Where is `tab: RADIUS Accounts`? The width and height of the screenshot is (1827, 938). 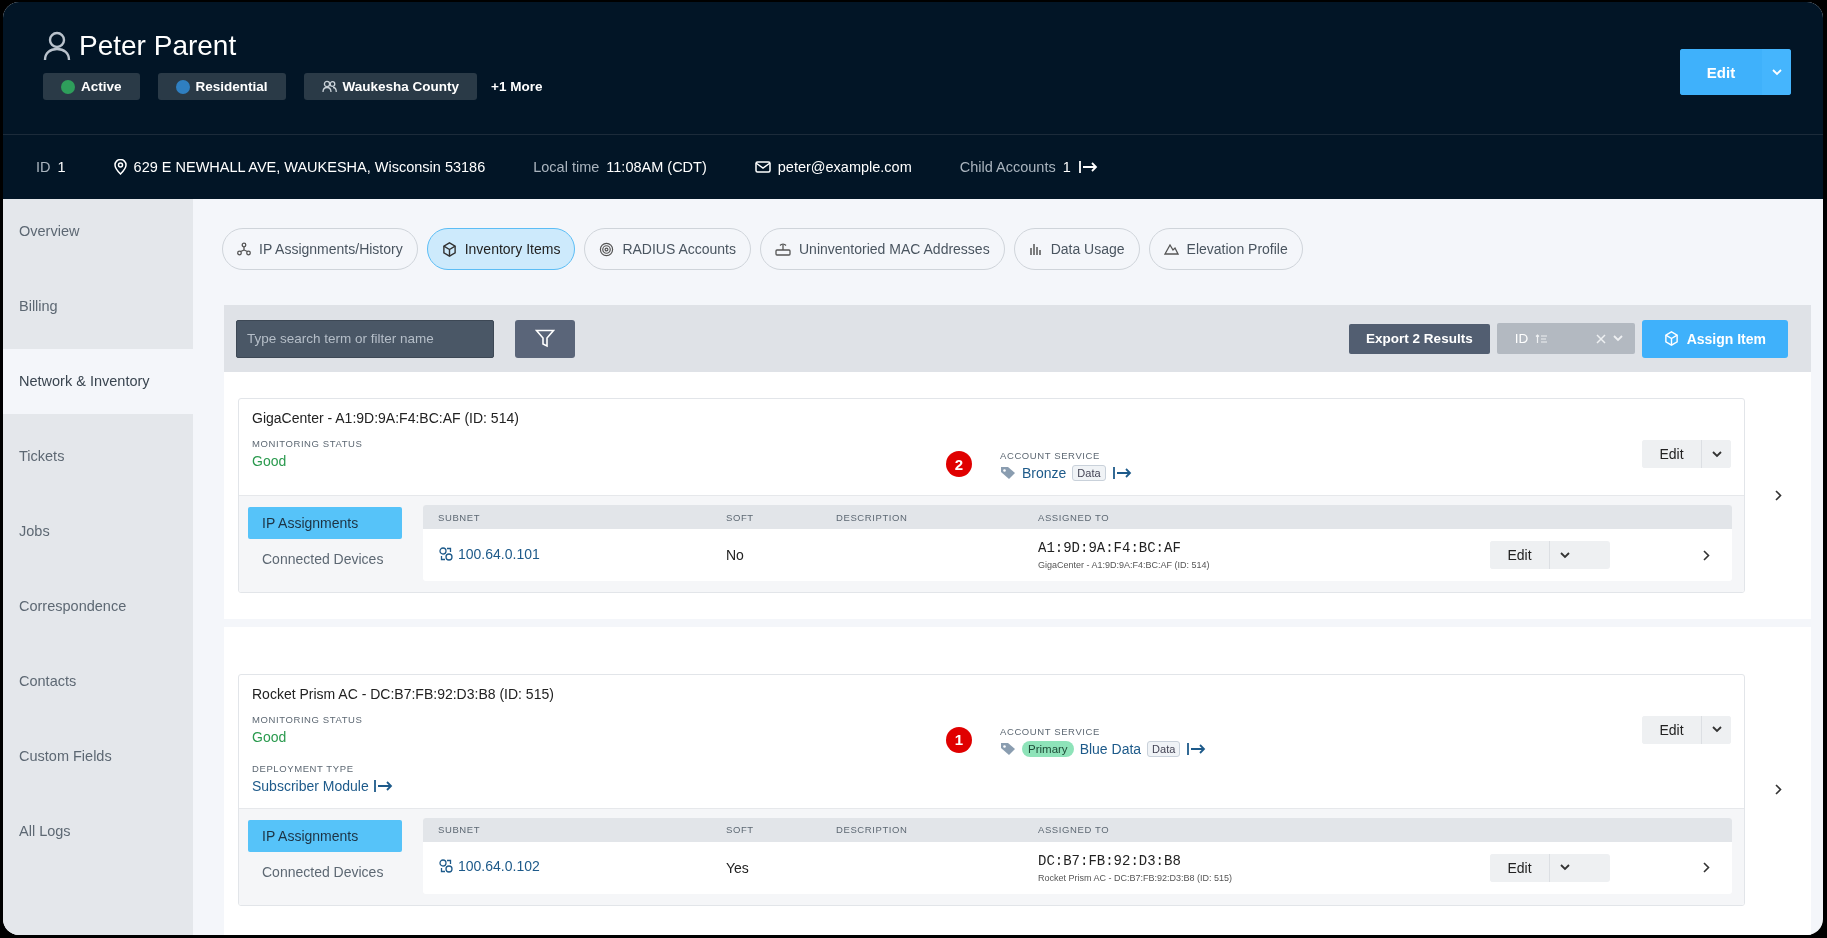 tab: RADIUS Accounts is located at coordinates (667, 249).